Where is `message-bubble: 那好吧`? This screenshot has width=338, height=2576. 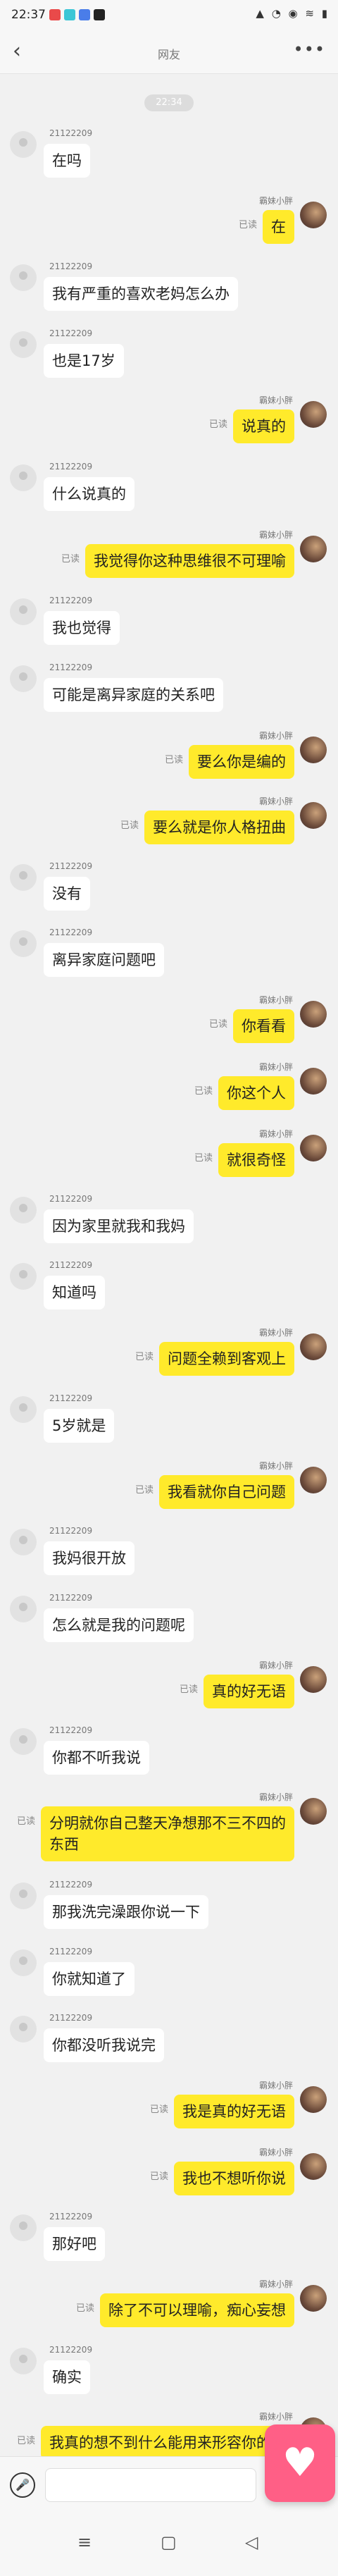 message-bubble: 那好吧 is located at coordinates (74, 2244).